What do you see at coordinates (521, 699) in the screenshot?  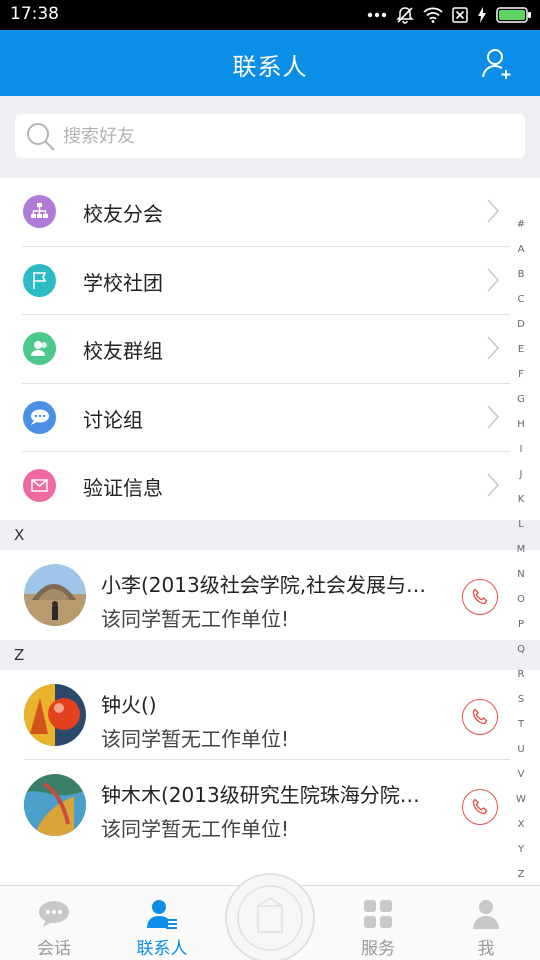 I see `index-letter: S` at bounding box center [521, 699].